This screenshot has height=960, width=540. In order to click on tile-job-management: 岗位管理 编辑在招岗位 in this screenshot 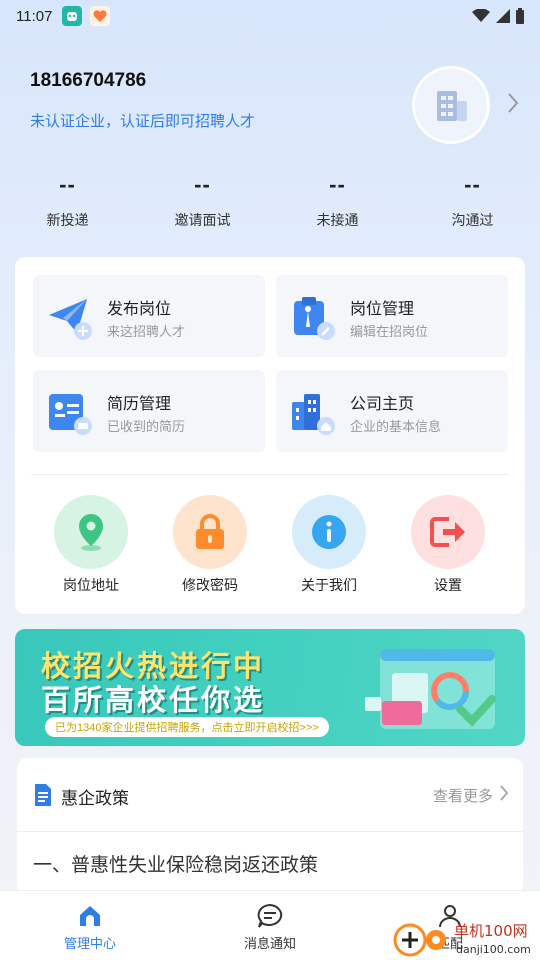, I will do `click(392, 316)`.